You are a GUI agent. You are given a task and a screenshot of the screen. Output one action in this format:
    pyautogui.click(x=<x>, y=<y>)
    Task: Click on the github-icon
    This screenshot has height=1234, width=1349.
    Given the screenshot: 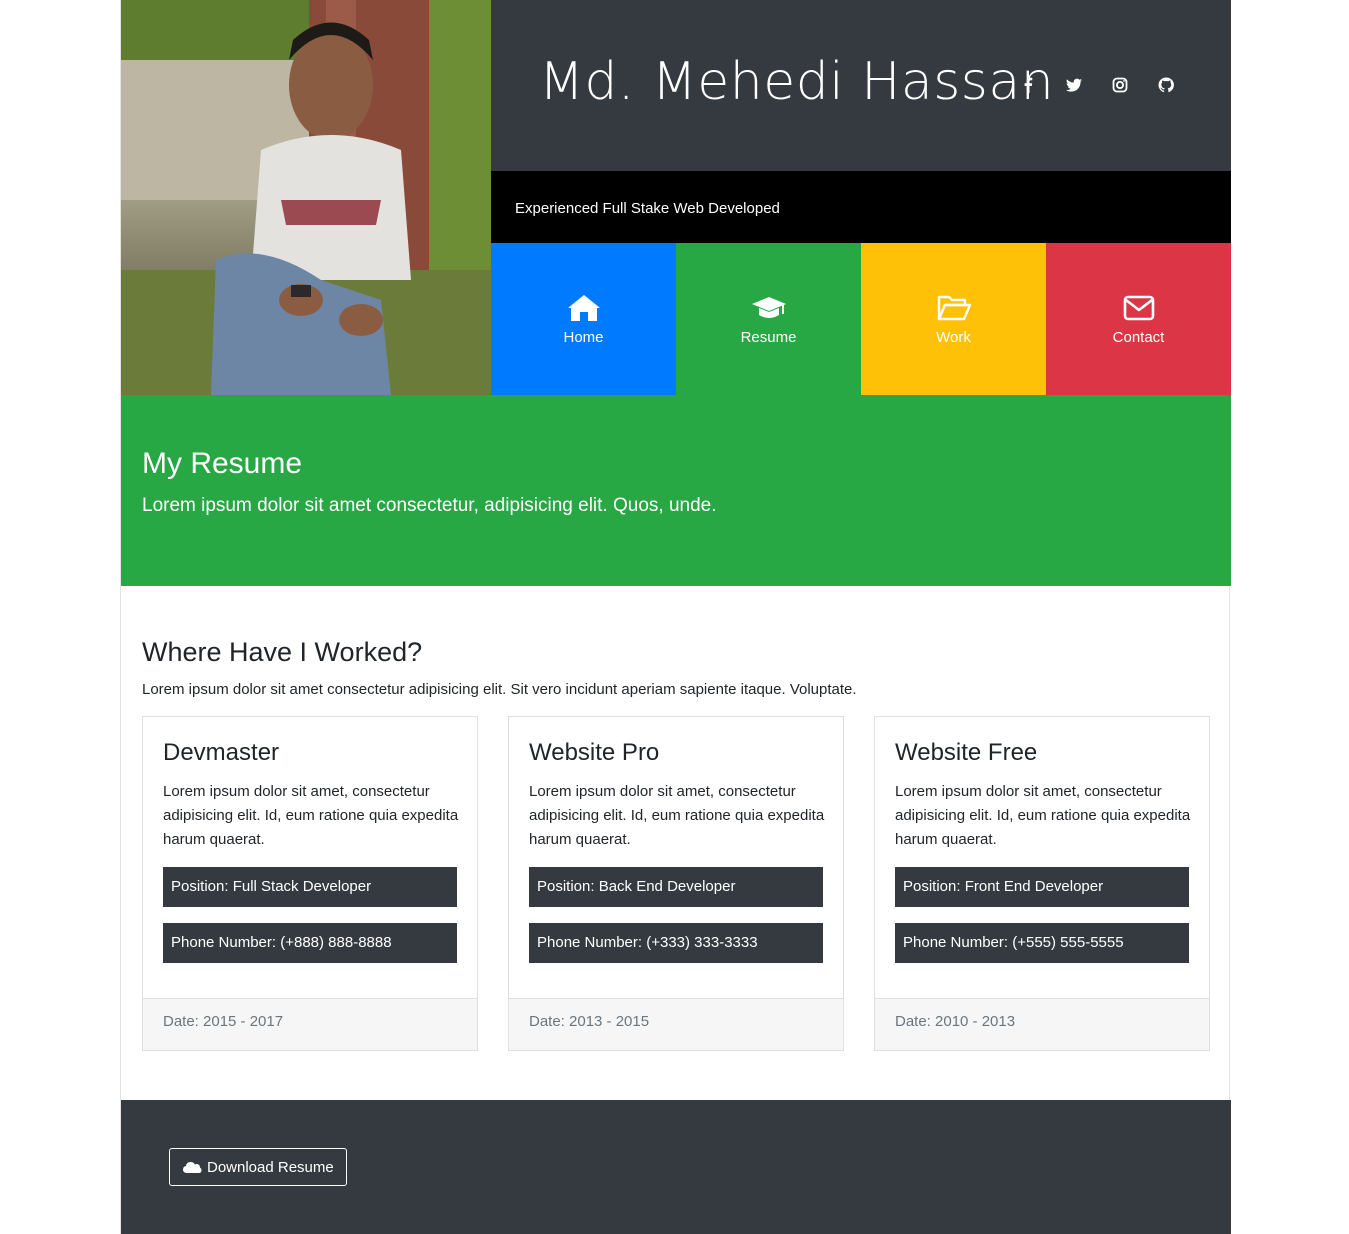 What is the action you would take?
    pyautogui.click(x=1166, y=85)
    